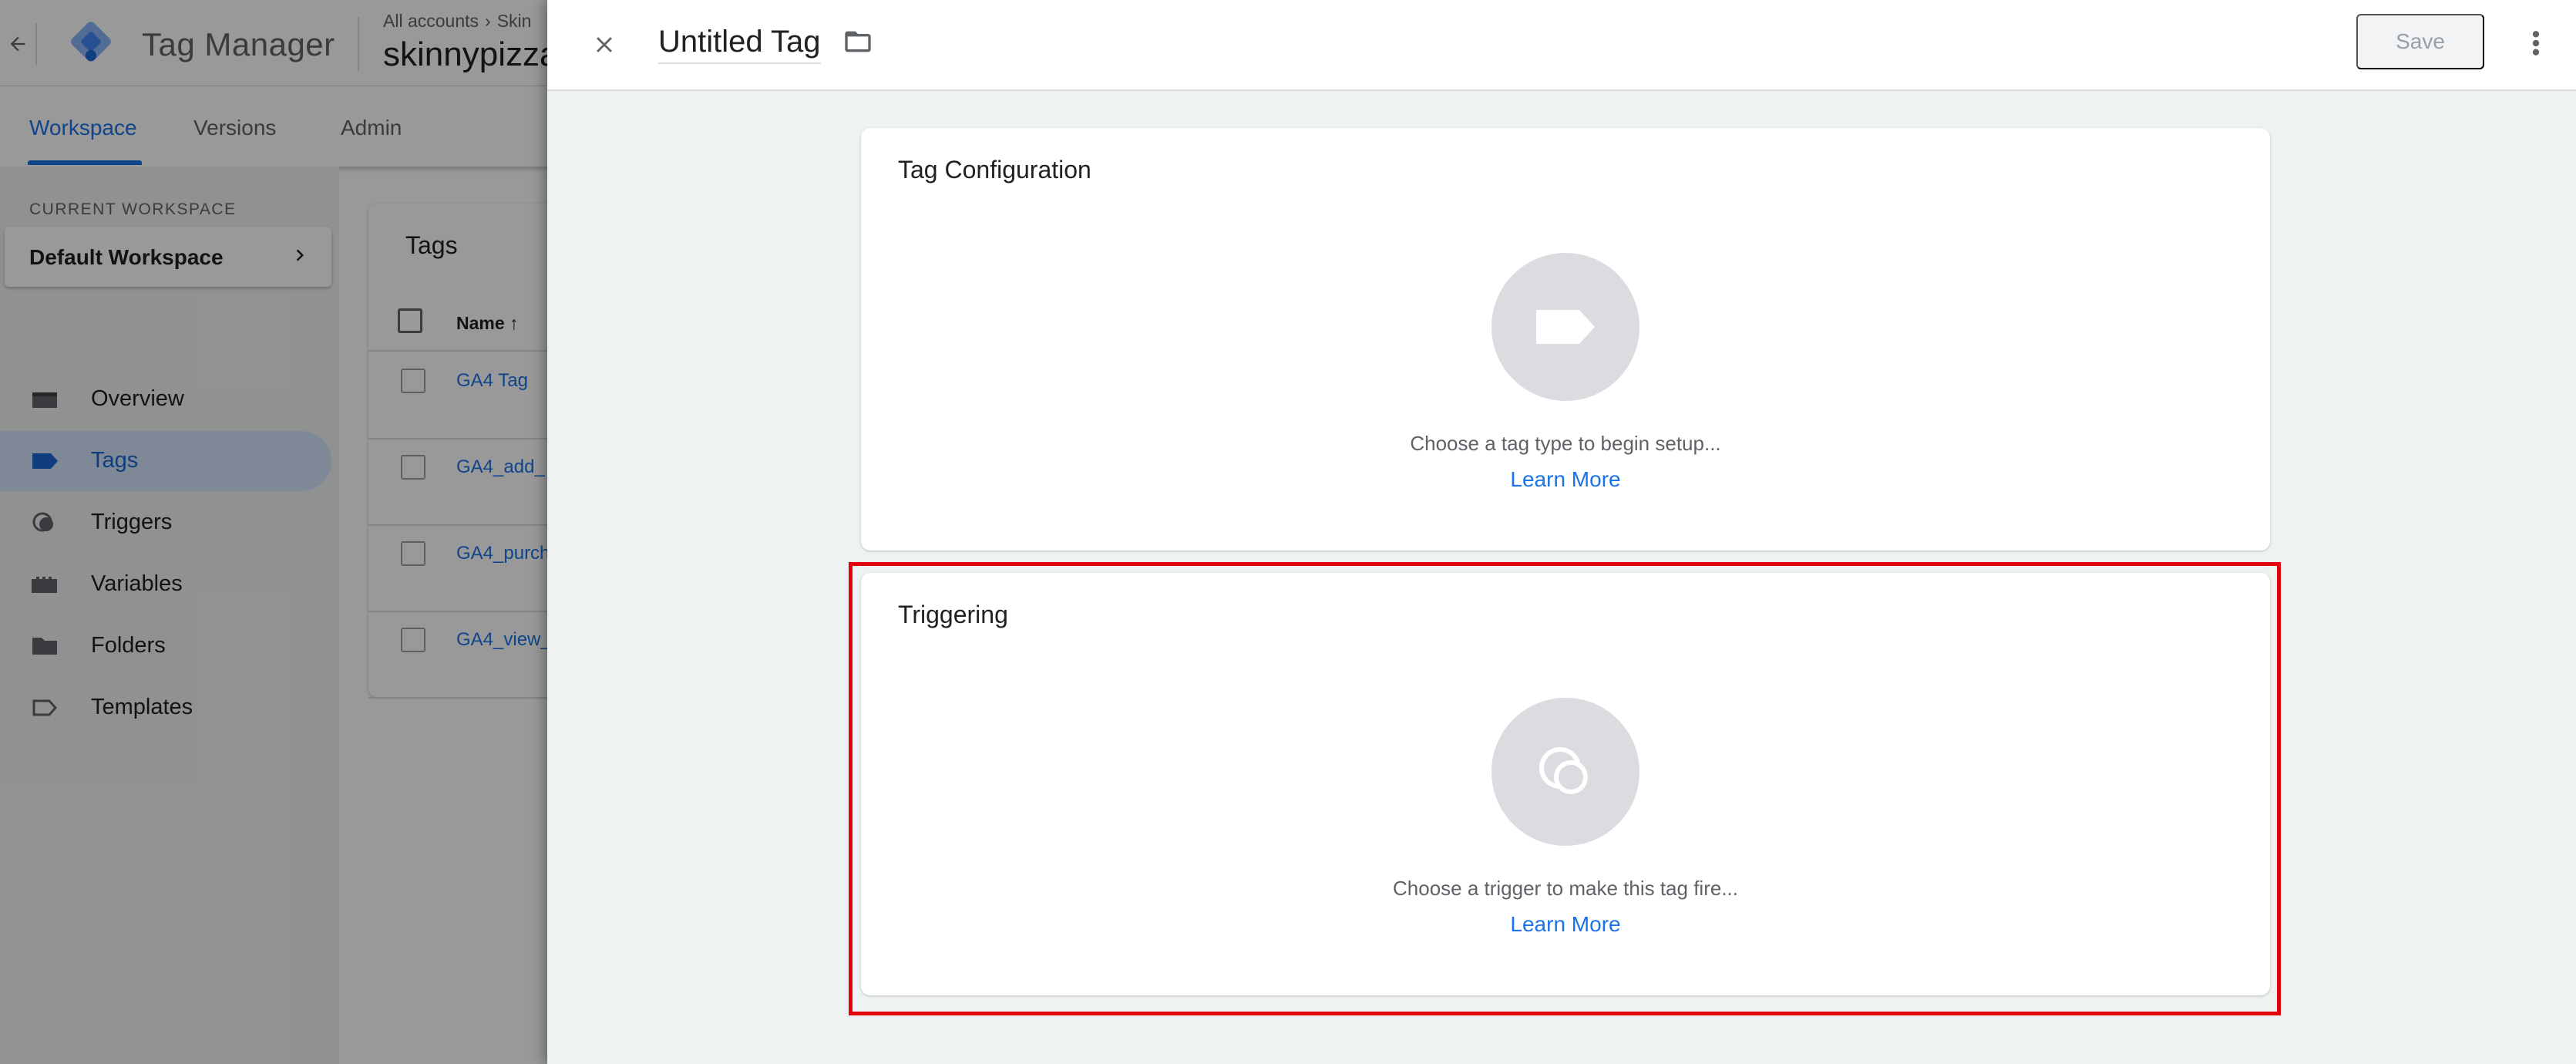 This screenshot has height=1064, width=2576. I want to click on close-button, so click(604, 44).